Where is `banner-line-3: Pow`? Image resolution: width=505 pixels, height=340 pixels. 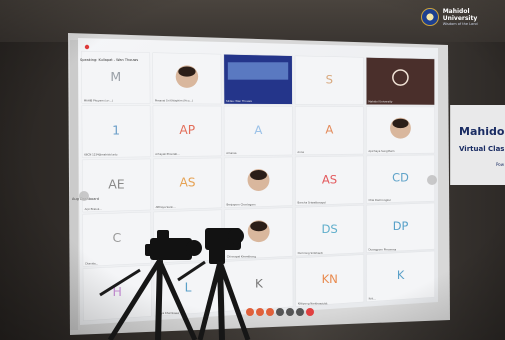 banner-line-3: Pow is located at coordinates (500, 164).